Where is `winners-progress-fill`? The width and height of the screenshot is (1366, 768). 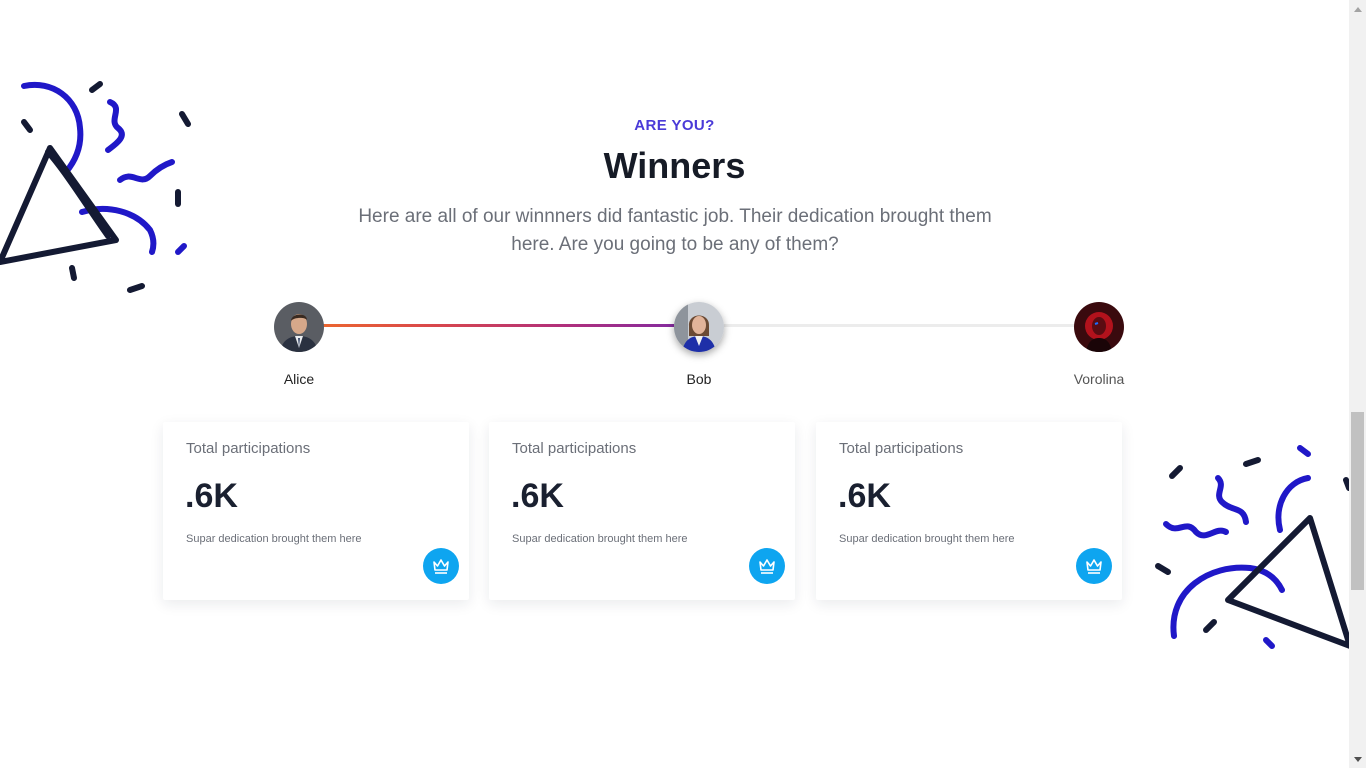
winners-progress-fill is located at coordinates (499, 325).